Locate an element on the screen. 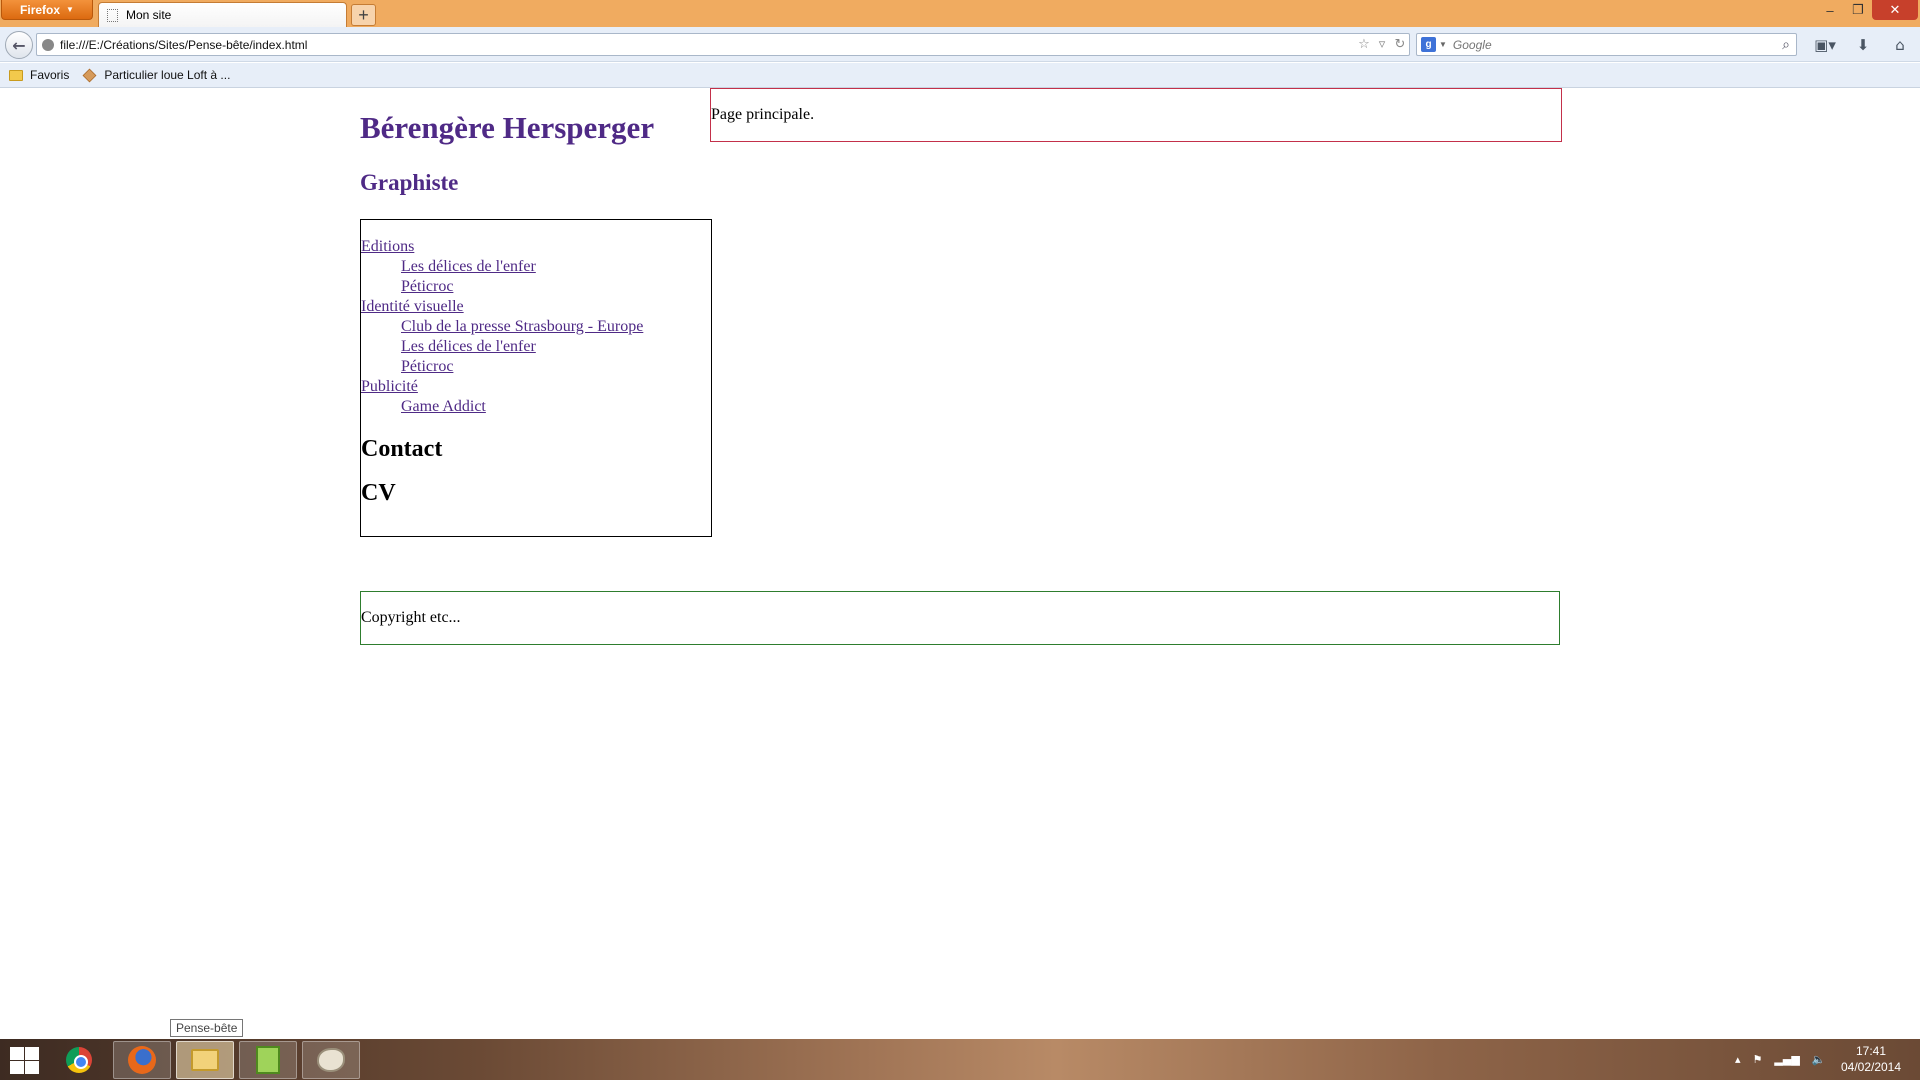  taskbar-tooltip: Pense-bête is located at coordinates (207, 1028).